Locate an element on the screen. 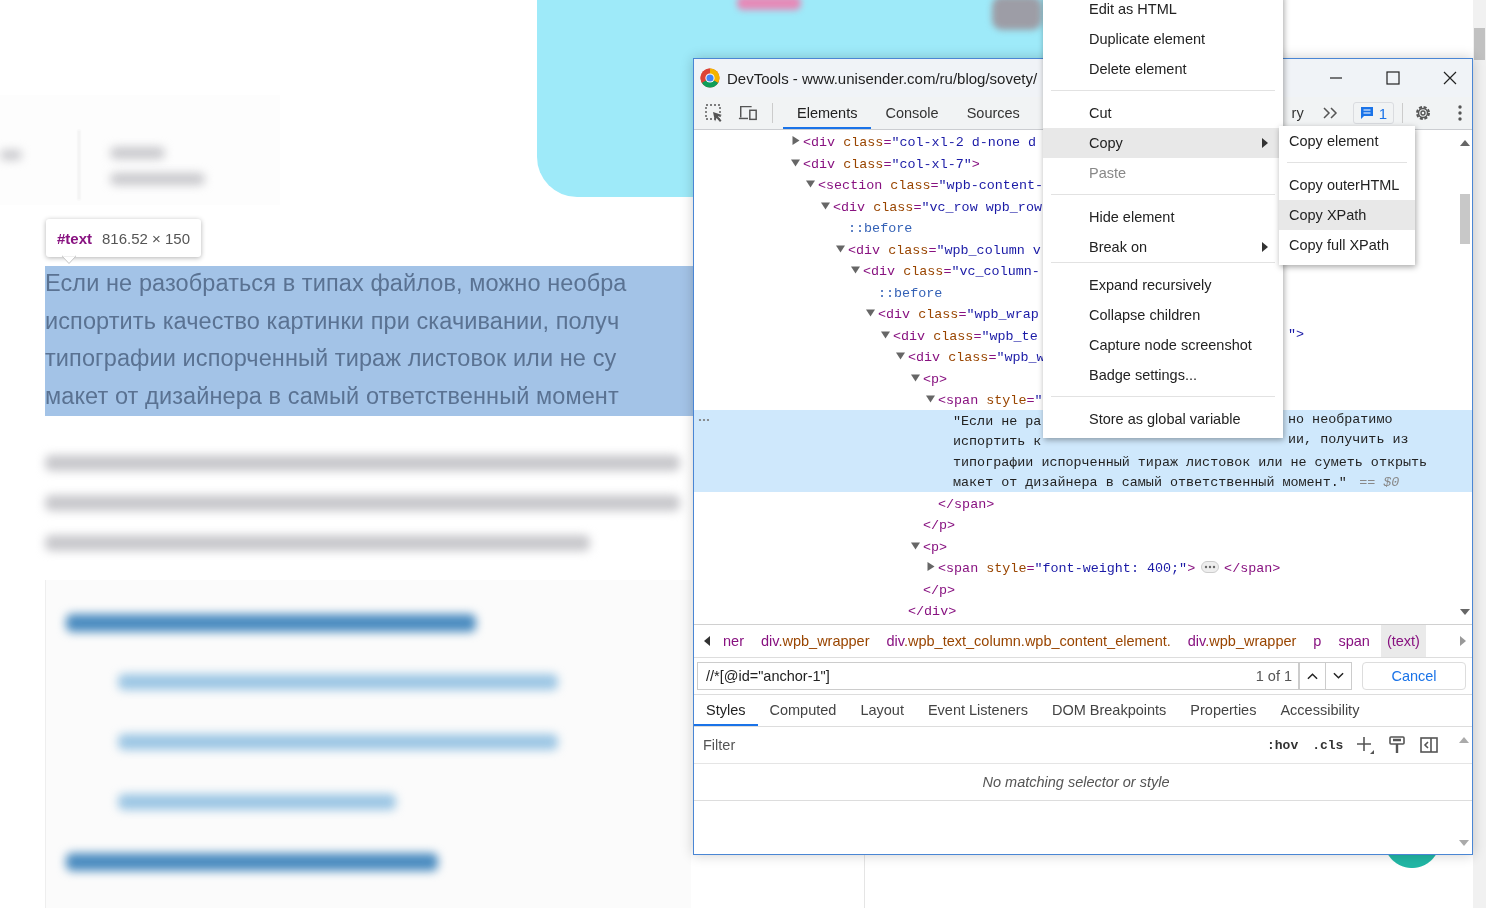 This screenshot has height=908, width=1486. paragraph-line: типографии испорченный тираж листовок или не су is located at coordinates (331, 358).